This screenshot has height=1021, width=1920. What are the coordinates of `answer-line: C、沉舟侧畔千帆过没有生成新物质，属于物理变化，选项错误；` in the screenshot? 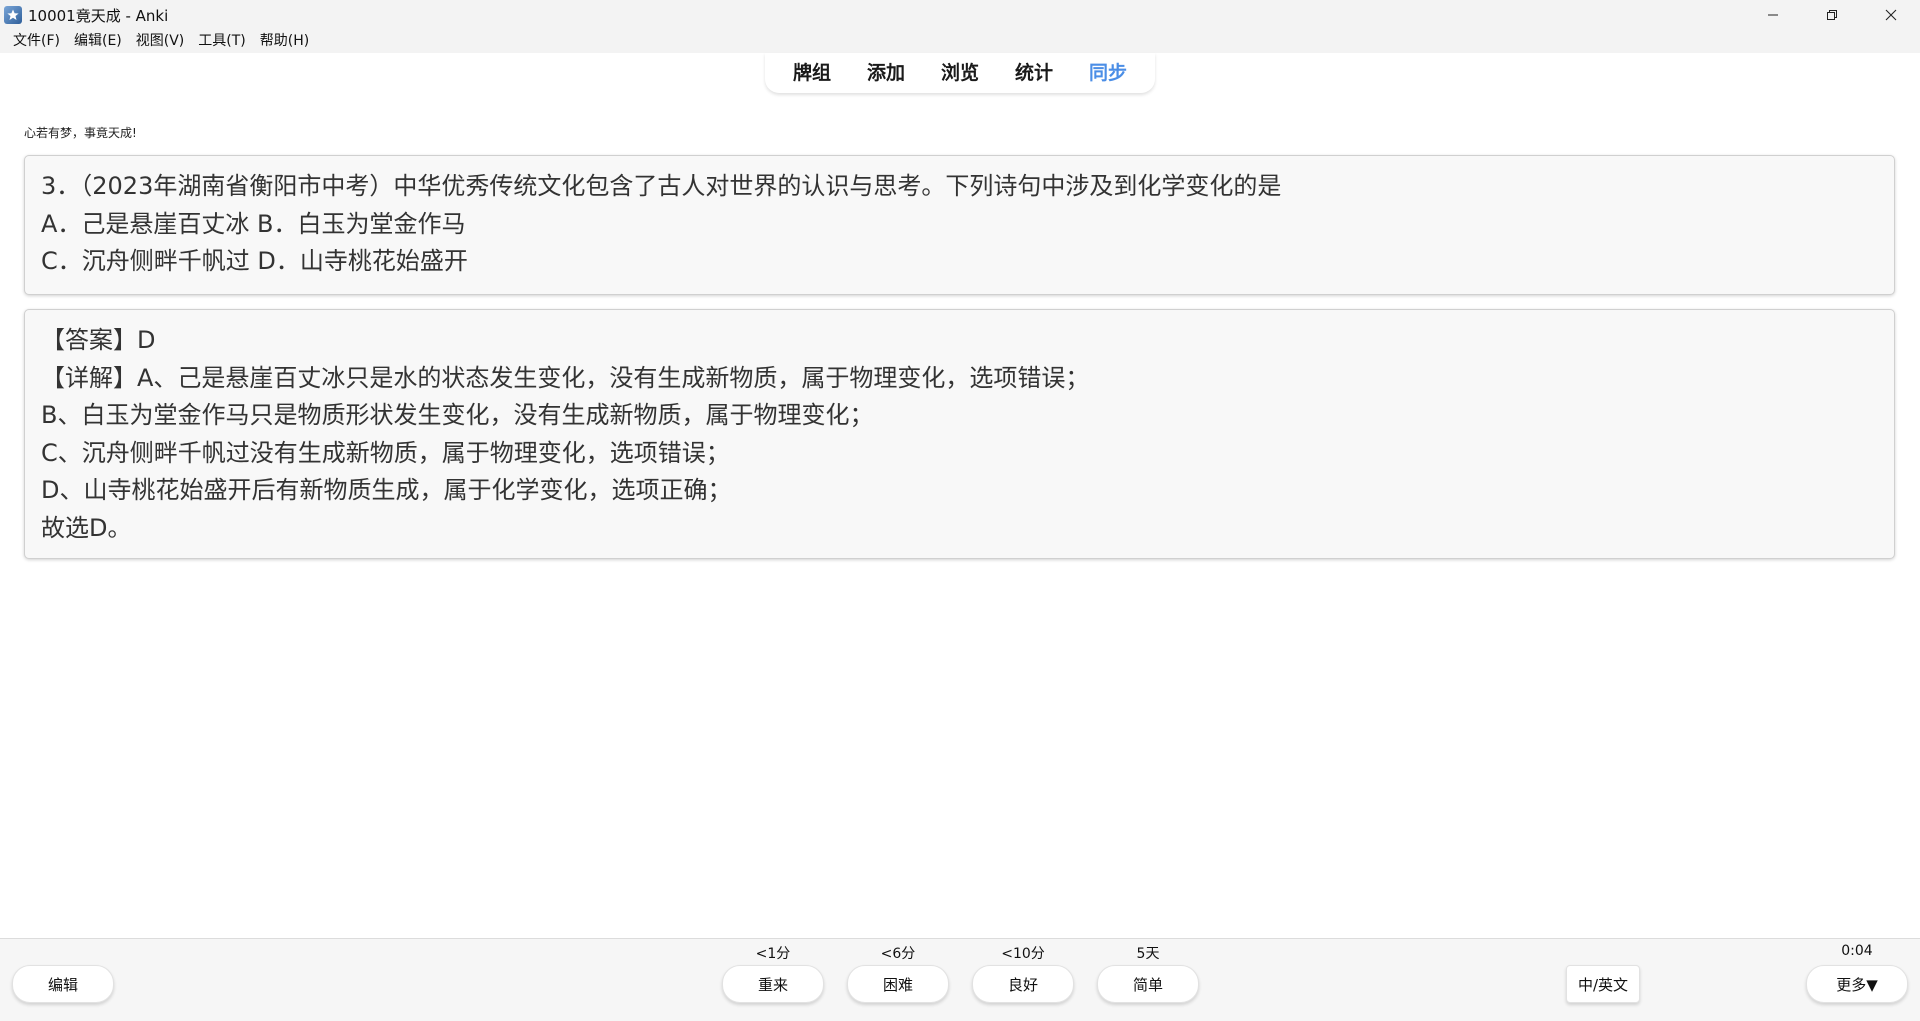 It's located at (385, 452).